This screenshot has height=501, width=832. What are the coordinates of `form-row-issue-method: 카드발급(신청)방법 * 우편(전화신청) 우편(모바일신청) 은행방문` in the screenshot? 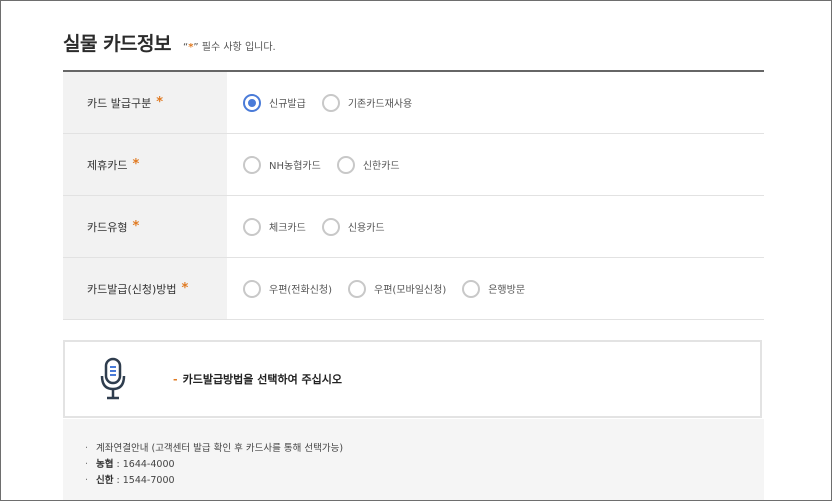 It's located at (413, 289).